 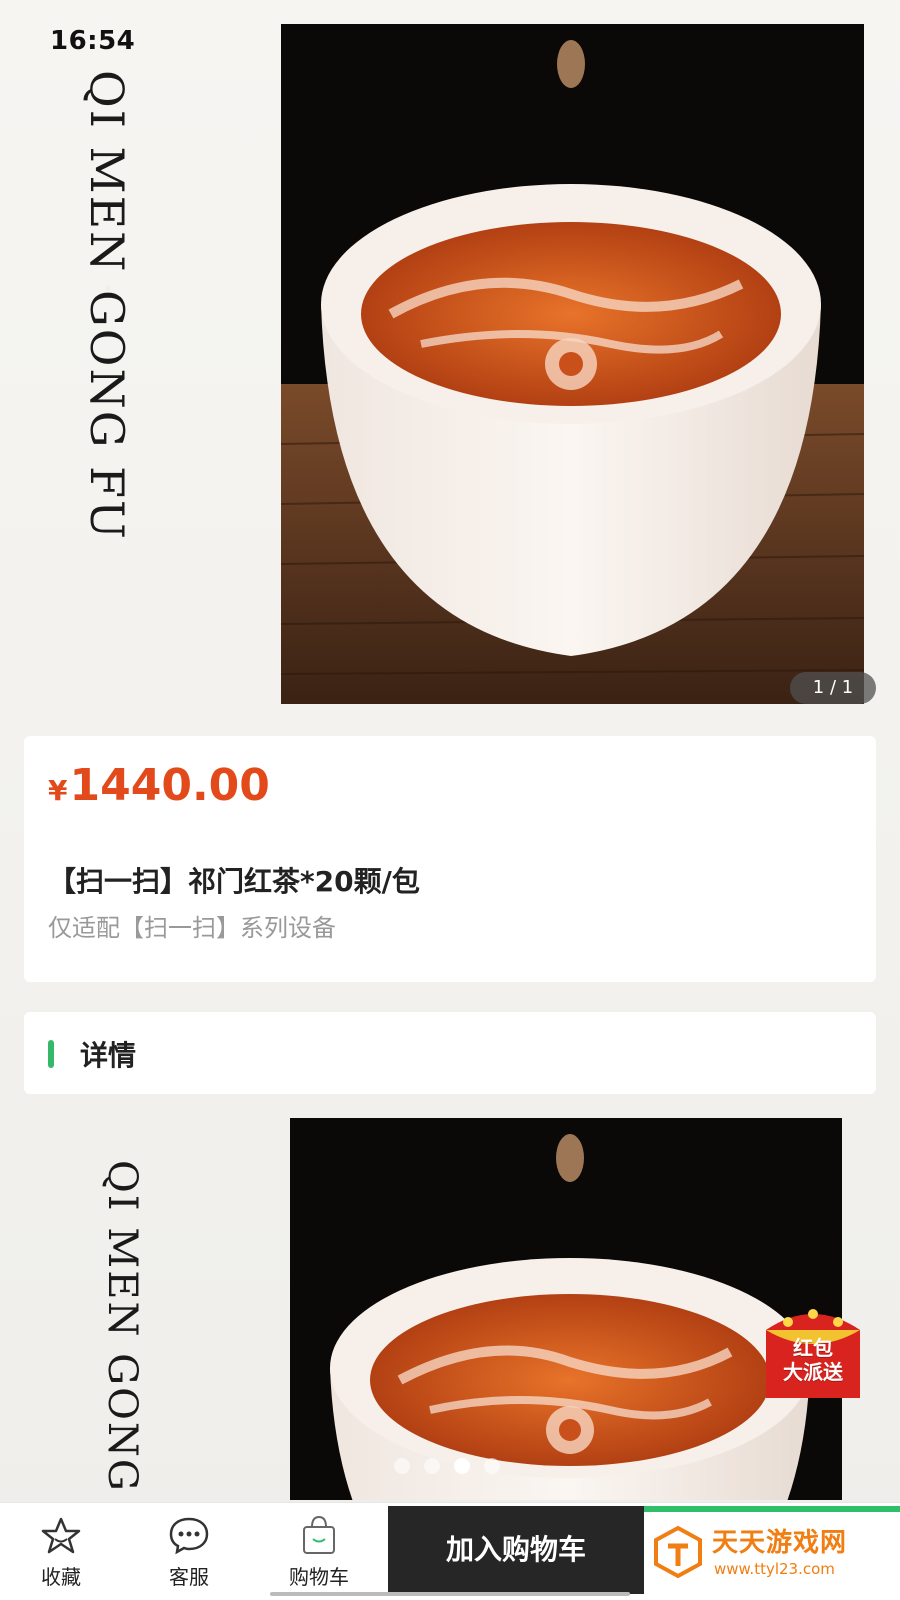 I want to click on detail-carousel-dots, so click(x=447, y=1466).